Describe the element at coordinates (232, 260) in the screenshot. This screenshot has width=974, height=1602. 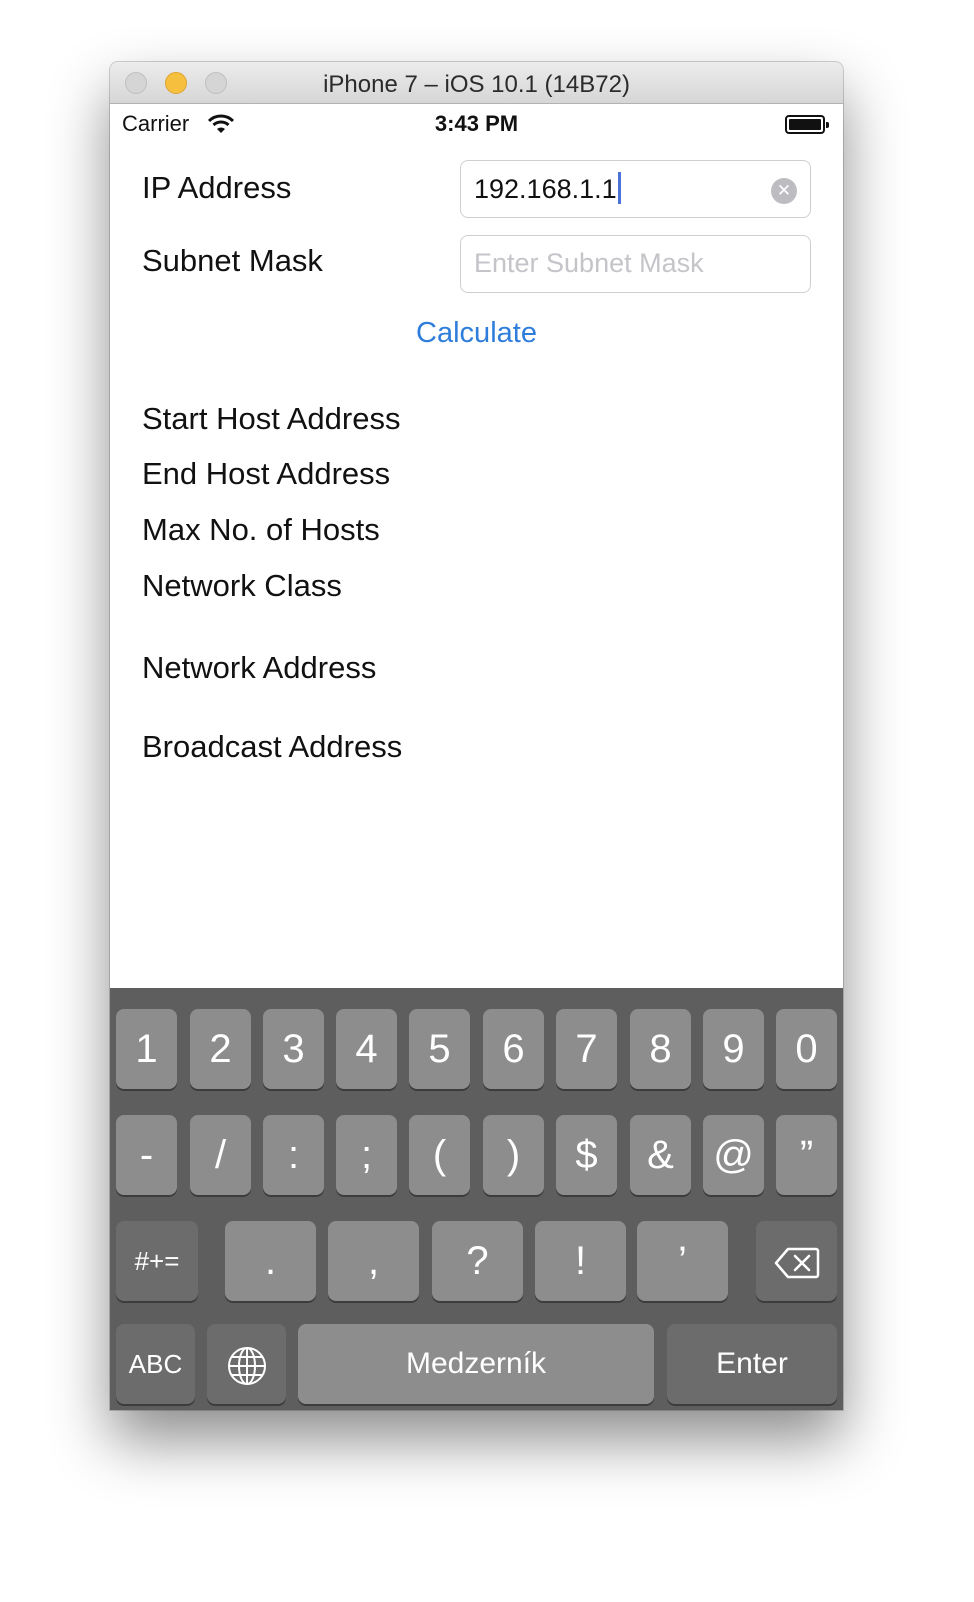
I see `subnet-mask-label: Subnet Mask` at that location.